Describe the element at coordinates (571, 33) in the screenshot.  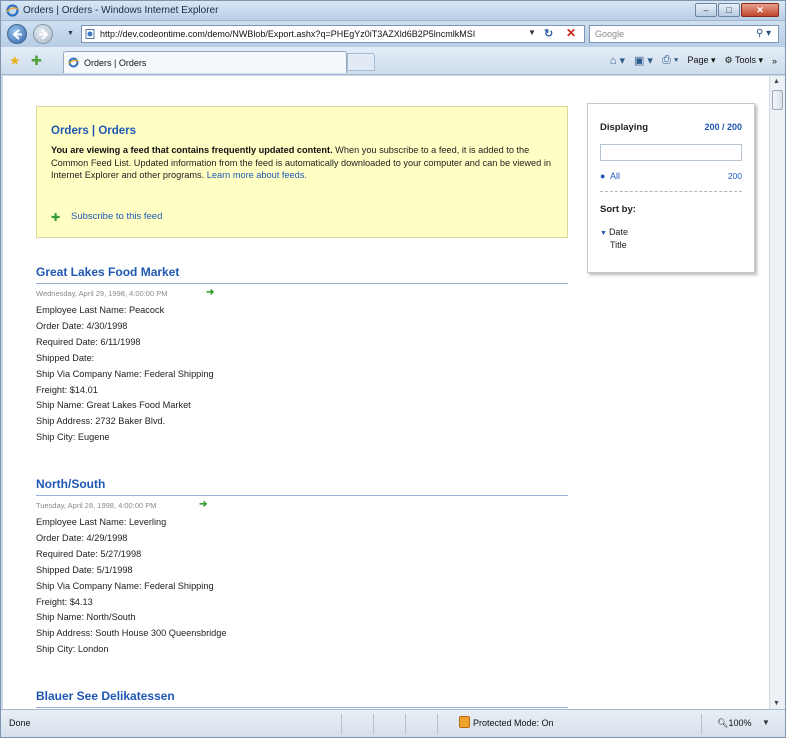
I see `stop-icon: ✕` at that location.